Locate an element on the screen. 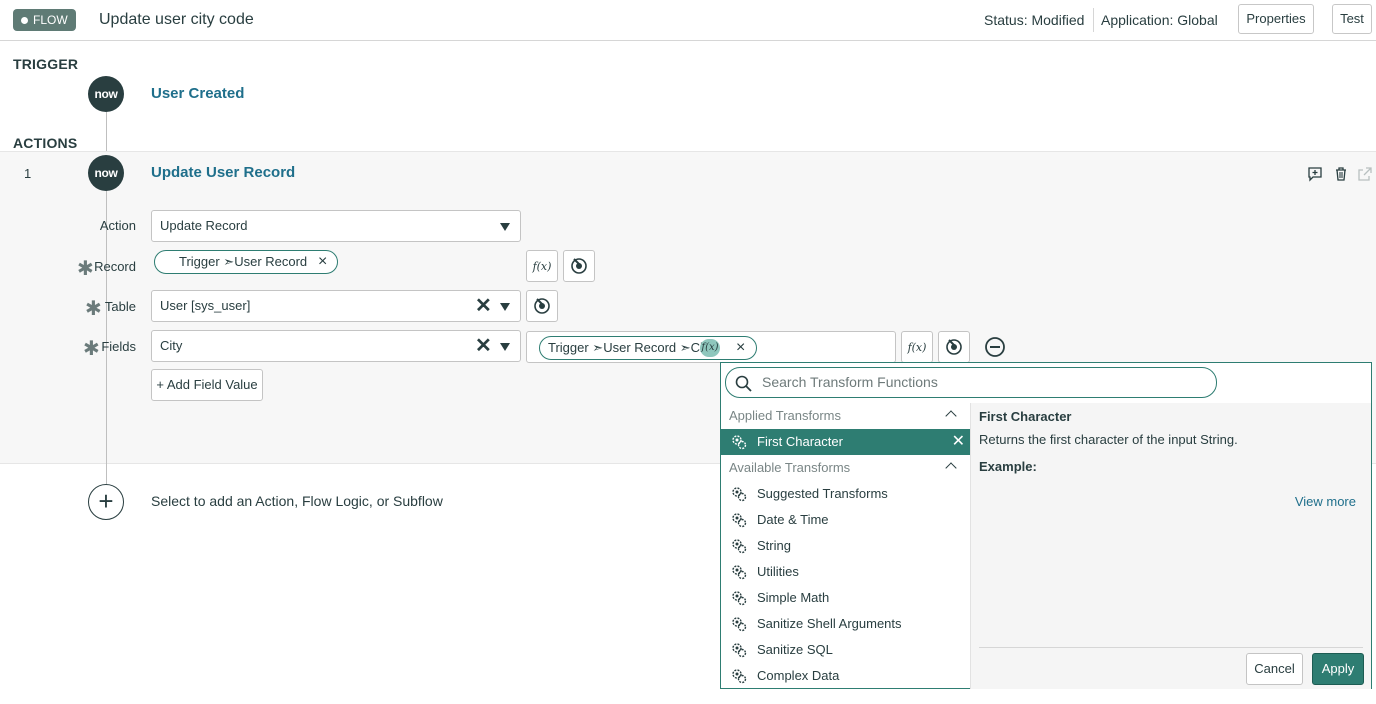 This screenshot has width=1376, height=704. fields-select: City ✕ is located at coordinates (336, 346).